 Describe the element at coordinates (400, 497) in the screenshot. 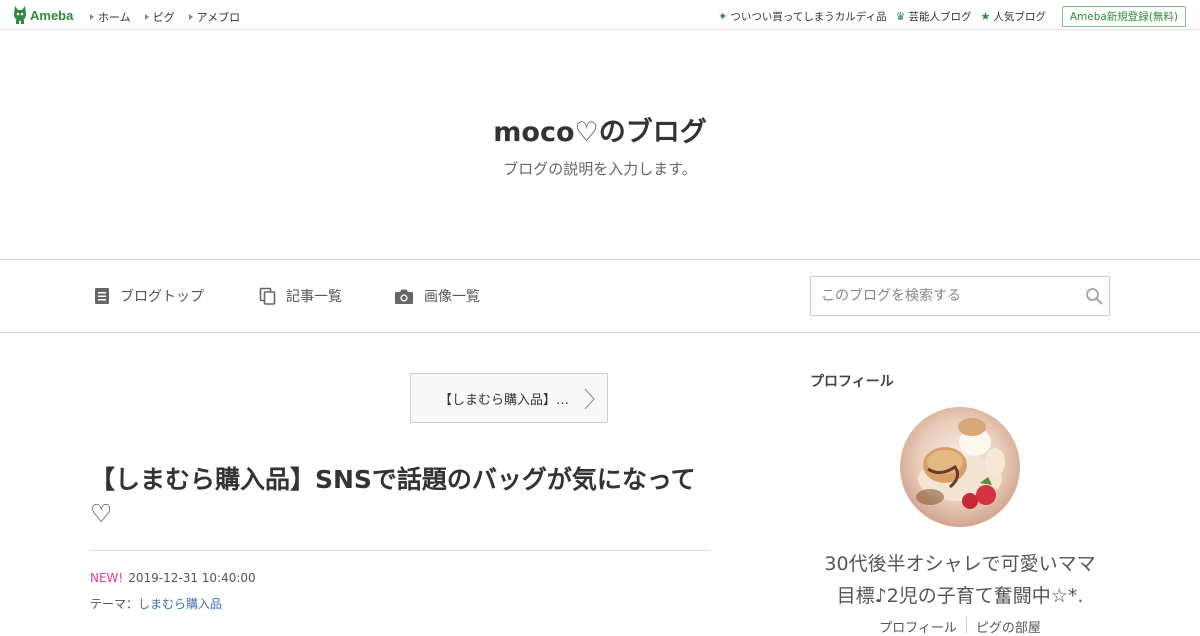

I see `article-title: 【しまむら購入品】SNSで話題のバッグが気になって♡` at that location.